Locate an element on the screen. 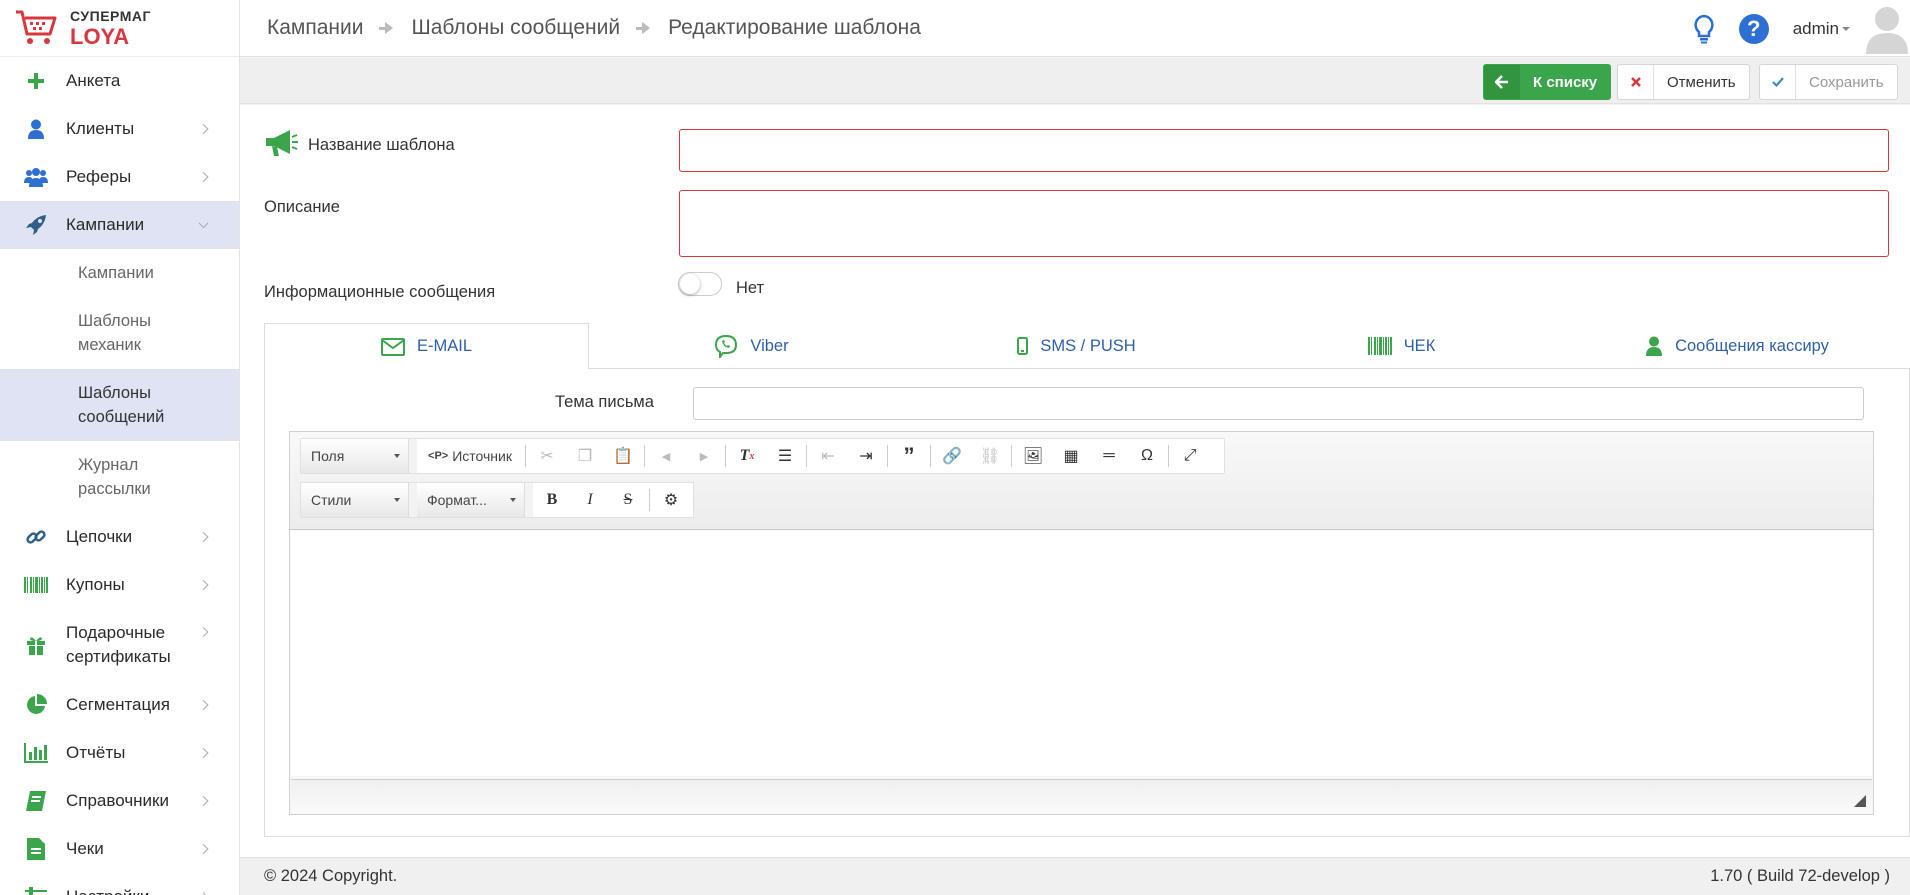 The image size is (1910, 895). sidebar-item-label: Клиенты is located at coordinates (100, 128).